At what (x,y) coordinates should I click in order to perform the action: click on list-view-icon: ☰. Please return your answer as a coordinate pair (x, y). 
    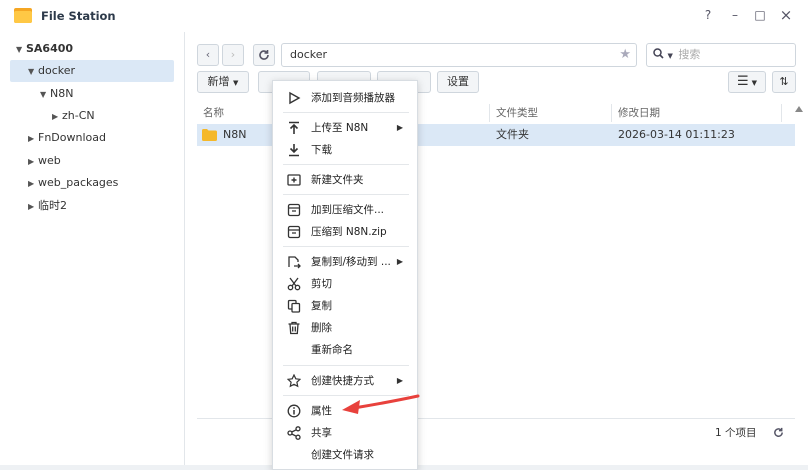
    Looking at the image, I should click on (742, 81).